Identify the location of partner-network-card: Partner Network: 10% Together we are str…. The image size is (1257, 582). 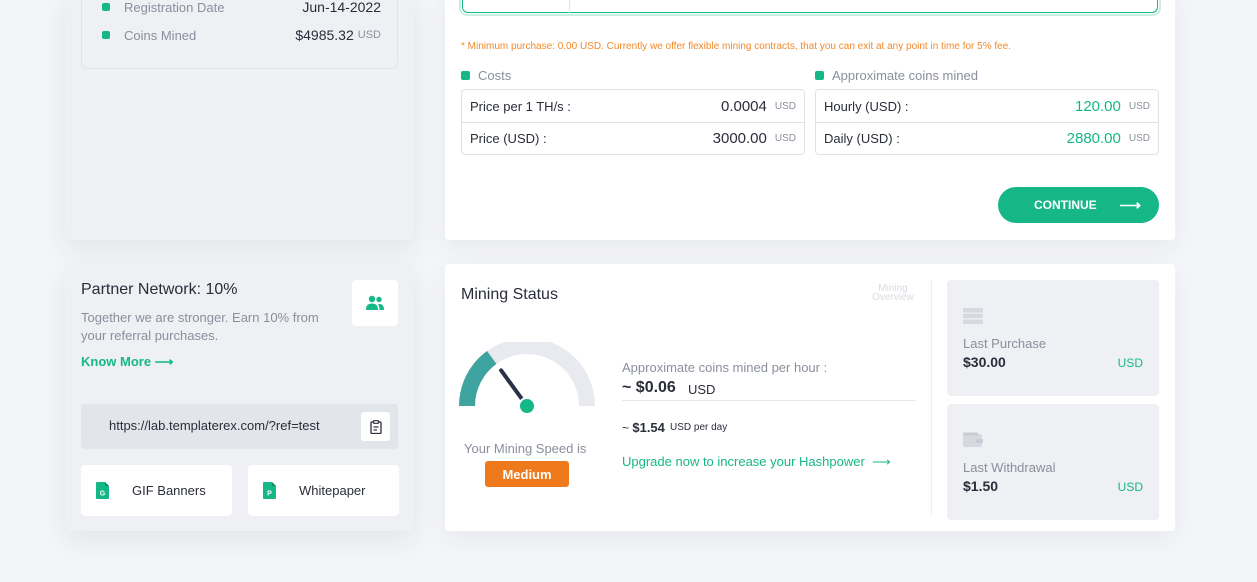
(239, 397).